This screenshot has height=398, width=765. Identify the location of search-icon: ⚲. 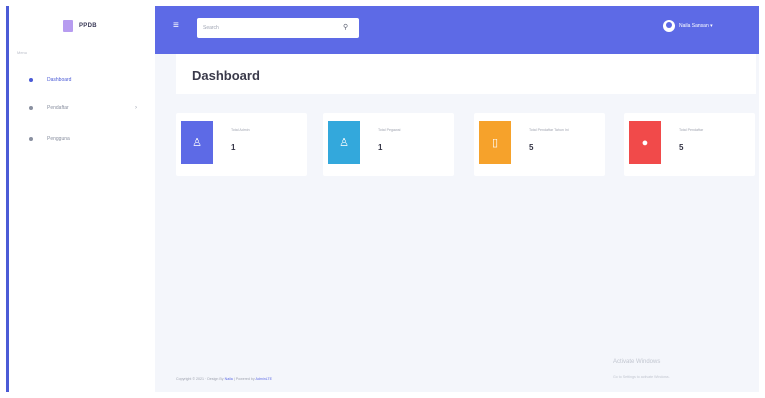
(347, 27).